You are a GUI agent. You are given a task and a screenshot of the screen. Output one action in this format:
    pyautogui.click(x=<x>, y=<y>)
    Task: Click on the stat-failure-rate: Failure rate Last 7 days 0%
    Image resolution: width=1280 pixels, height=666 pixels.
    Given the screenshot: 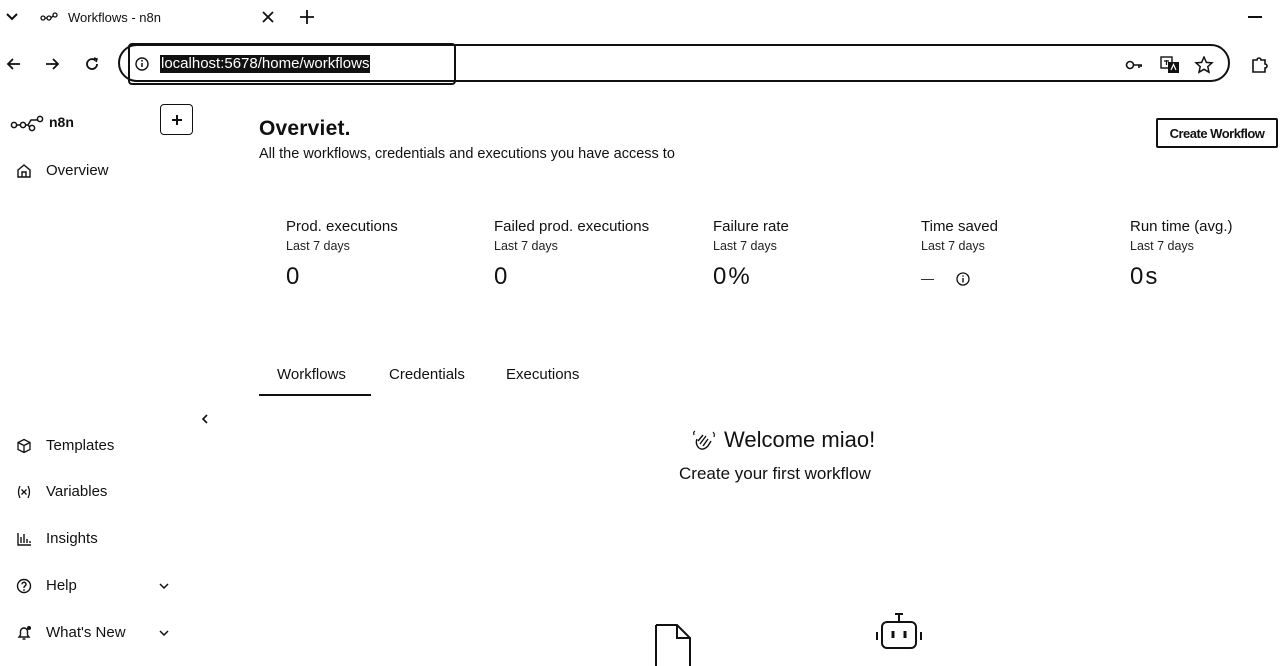 What is the action you would take?
    pyautogui.click(x=813, y=254)
    